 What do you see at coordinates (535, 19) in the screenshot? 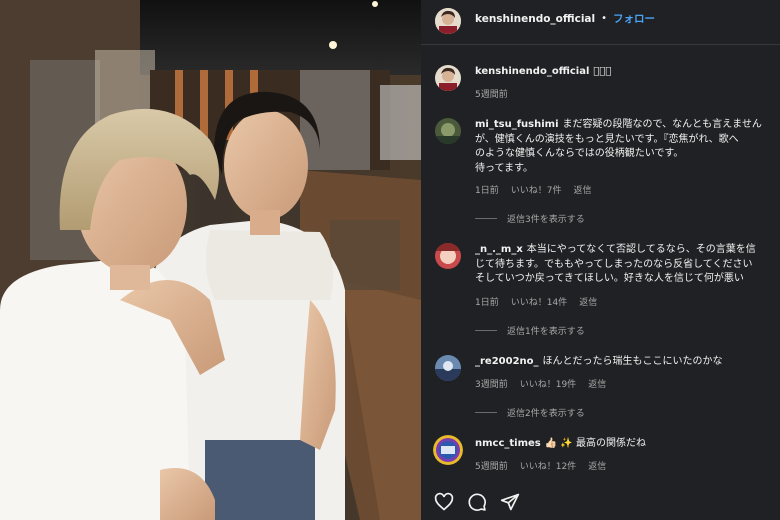
I see `post-username: kenshinendo_official` at bounding box center [535, 19].